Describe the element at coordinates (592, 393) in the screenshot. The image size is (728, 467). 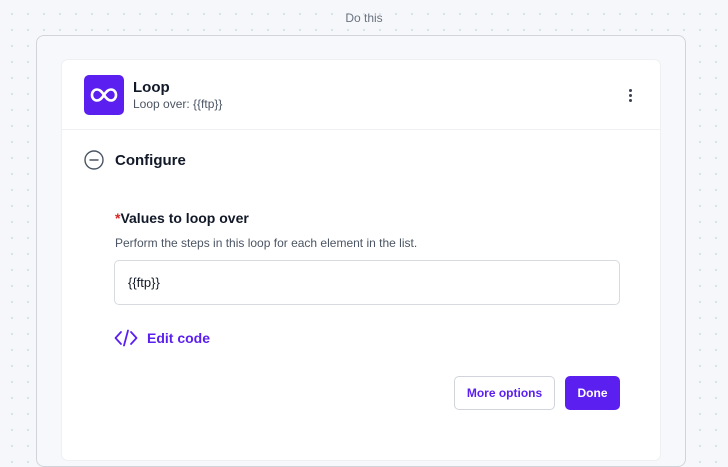
I see `done-button: Done` at that location.